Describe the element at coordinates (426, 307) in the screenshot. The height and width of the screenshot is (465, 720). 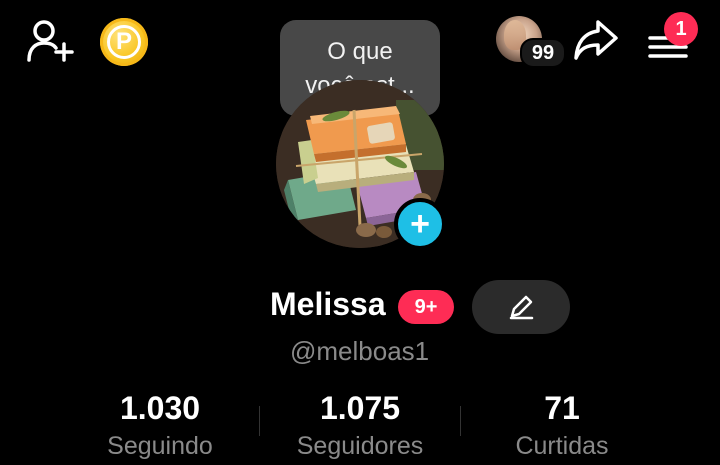
I see `name-badge: 9+` at that location.